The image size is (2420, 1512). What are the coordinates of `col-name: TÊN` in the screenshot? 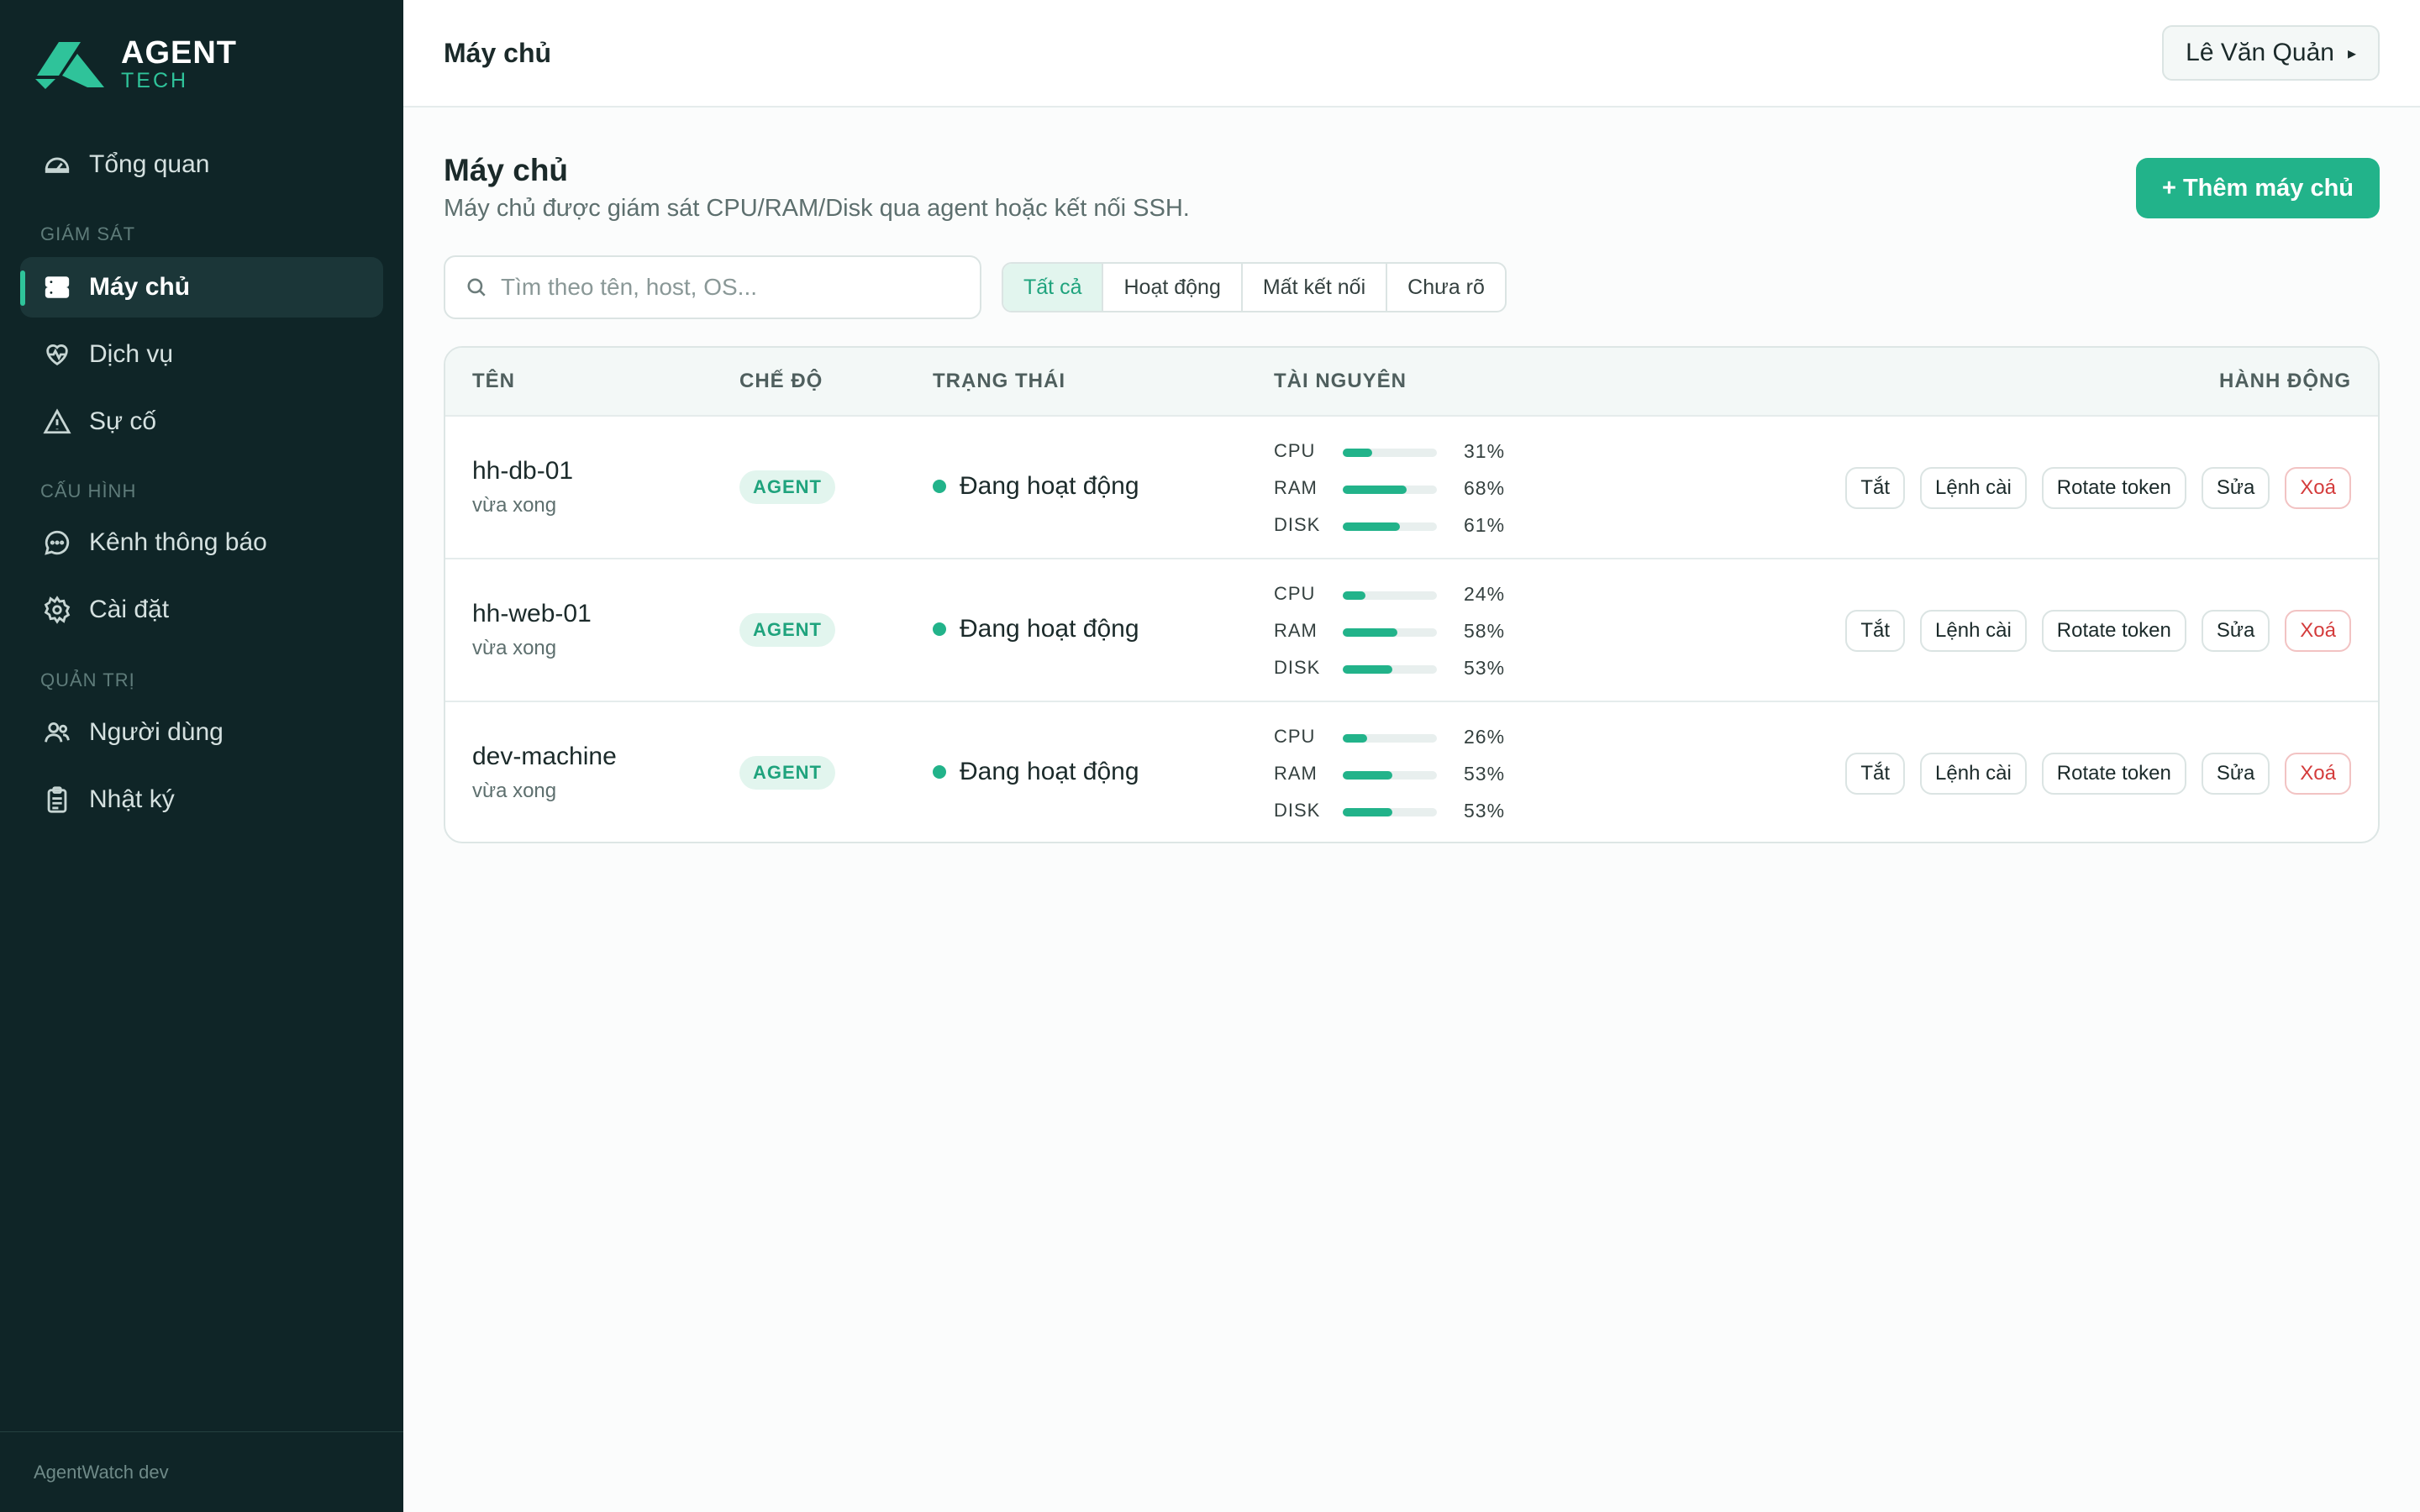 It's located at (494, 381).